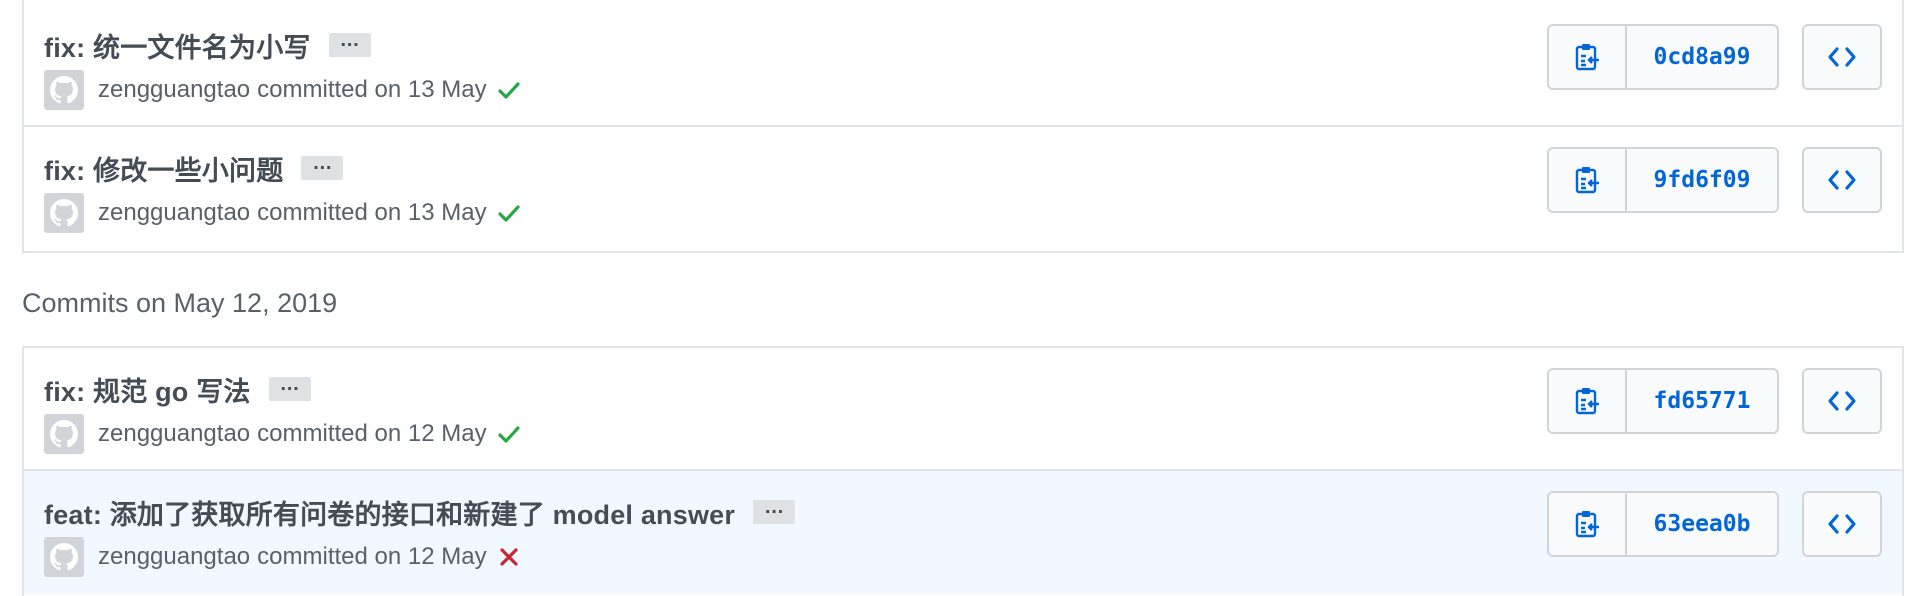  What do you see at coordinates (147, 389) in the screenshot?
I see `commit-title-link: fix: 规范 go 写法` at bounding box center [147, 389].